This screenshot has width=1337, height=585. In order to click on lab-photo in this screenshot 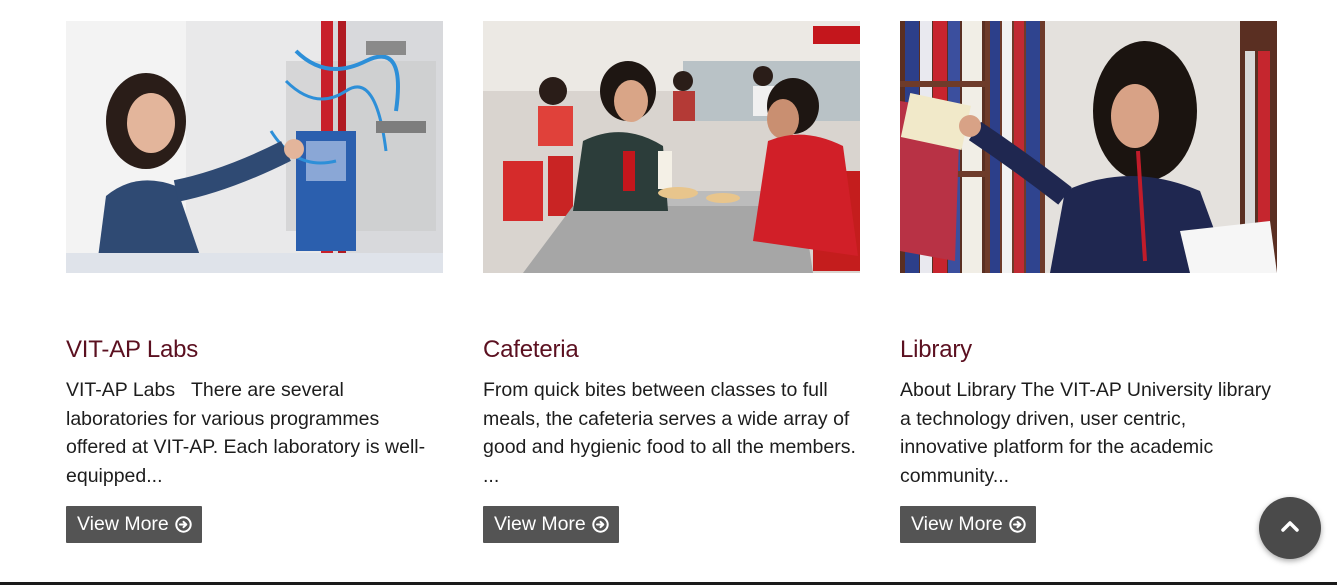, I will do `click(254, 147)`.